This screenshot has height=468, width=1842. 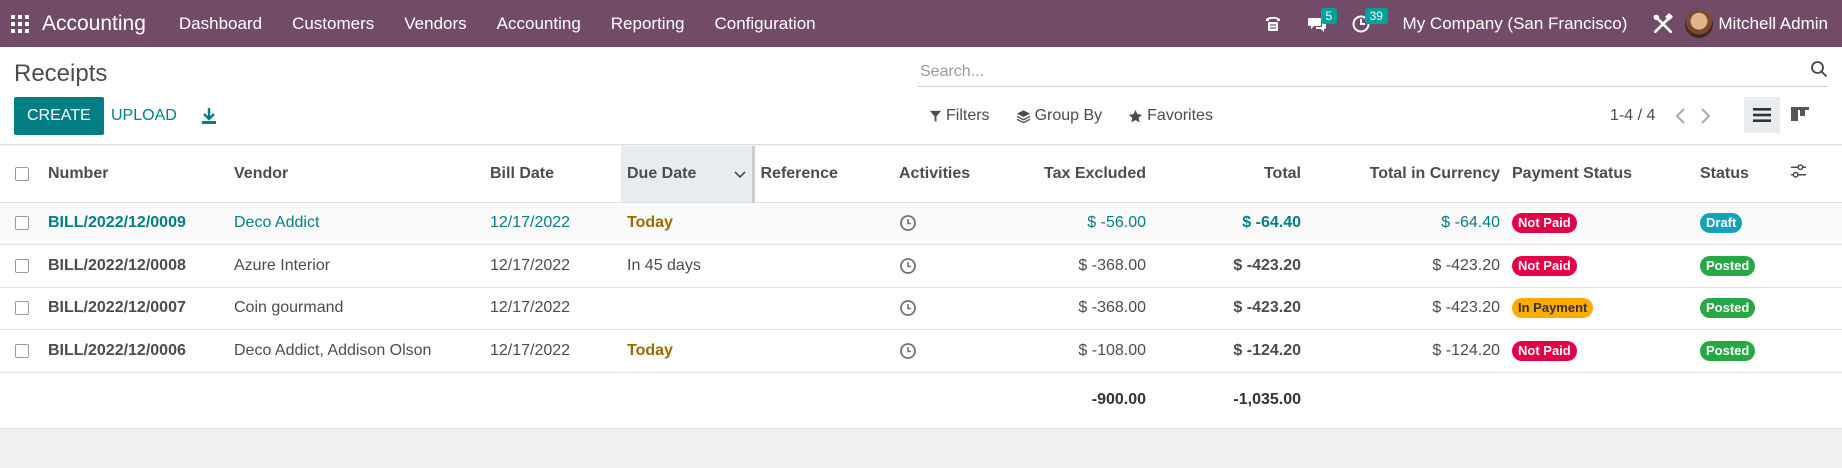 I want to click on column-tax-excluded: Tax Excluded, so click(x=1073, y=174).